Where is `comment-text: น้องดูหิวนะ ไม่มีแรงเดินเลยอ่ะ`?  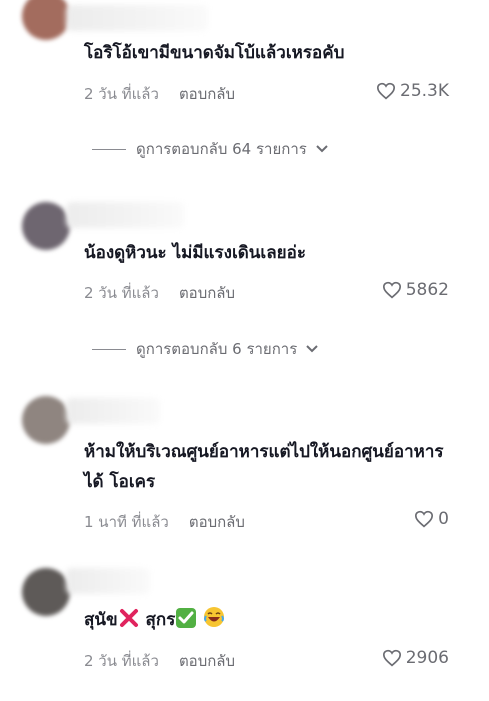 comment-text: น้องดูหิวนะ ไม่มีแรงเดินเลยอ่ะ is located at coordinates (195, 253).